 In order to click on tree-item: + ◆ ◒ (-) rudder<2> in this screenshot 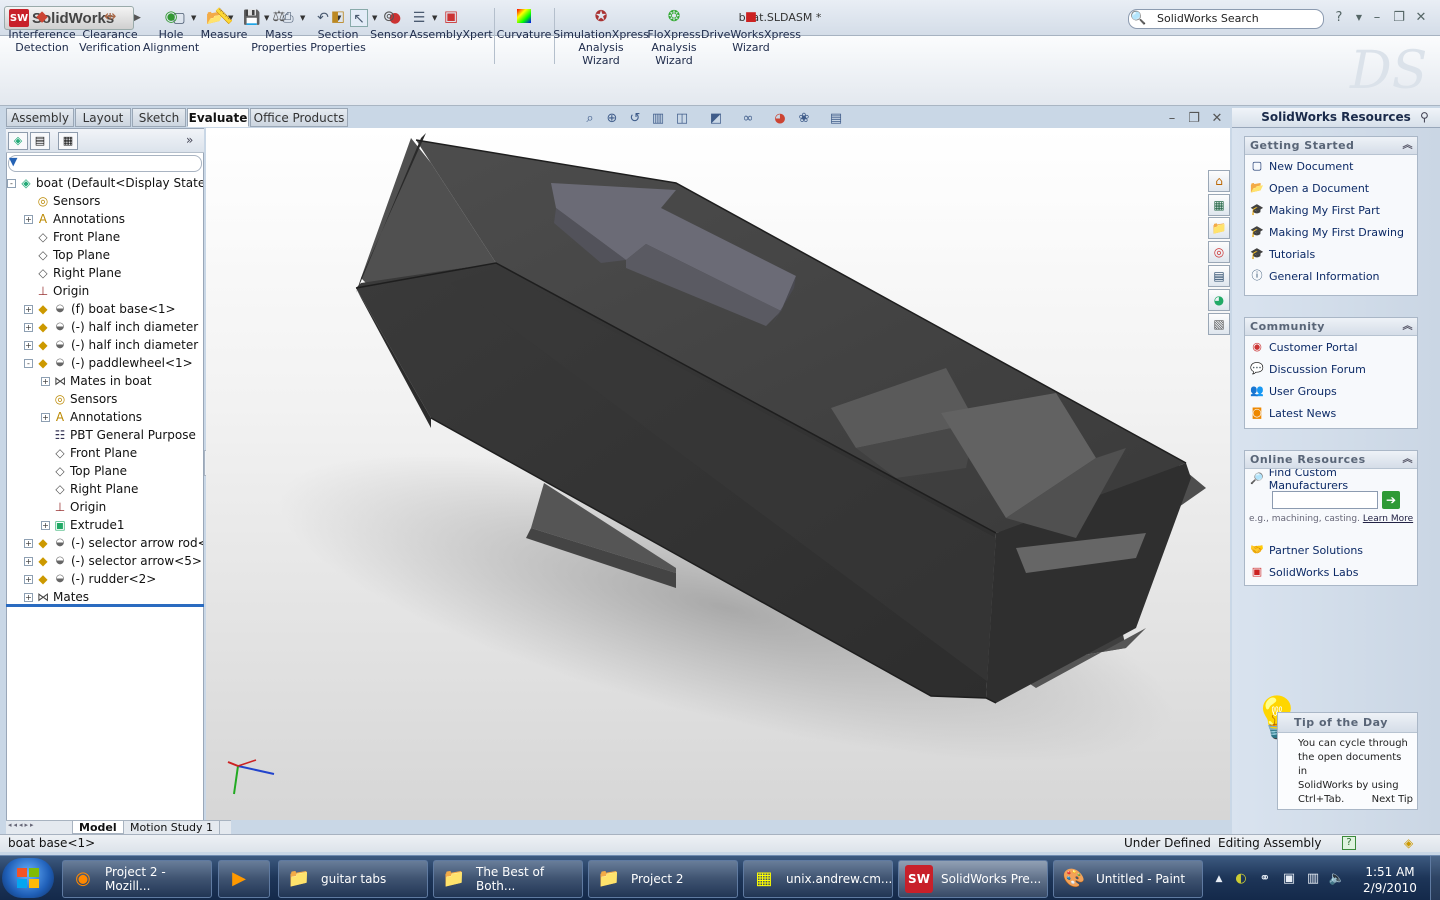, I will do `click(105, 579)`.